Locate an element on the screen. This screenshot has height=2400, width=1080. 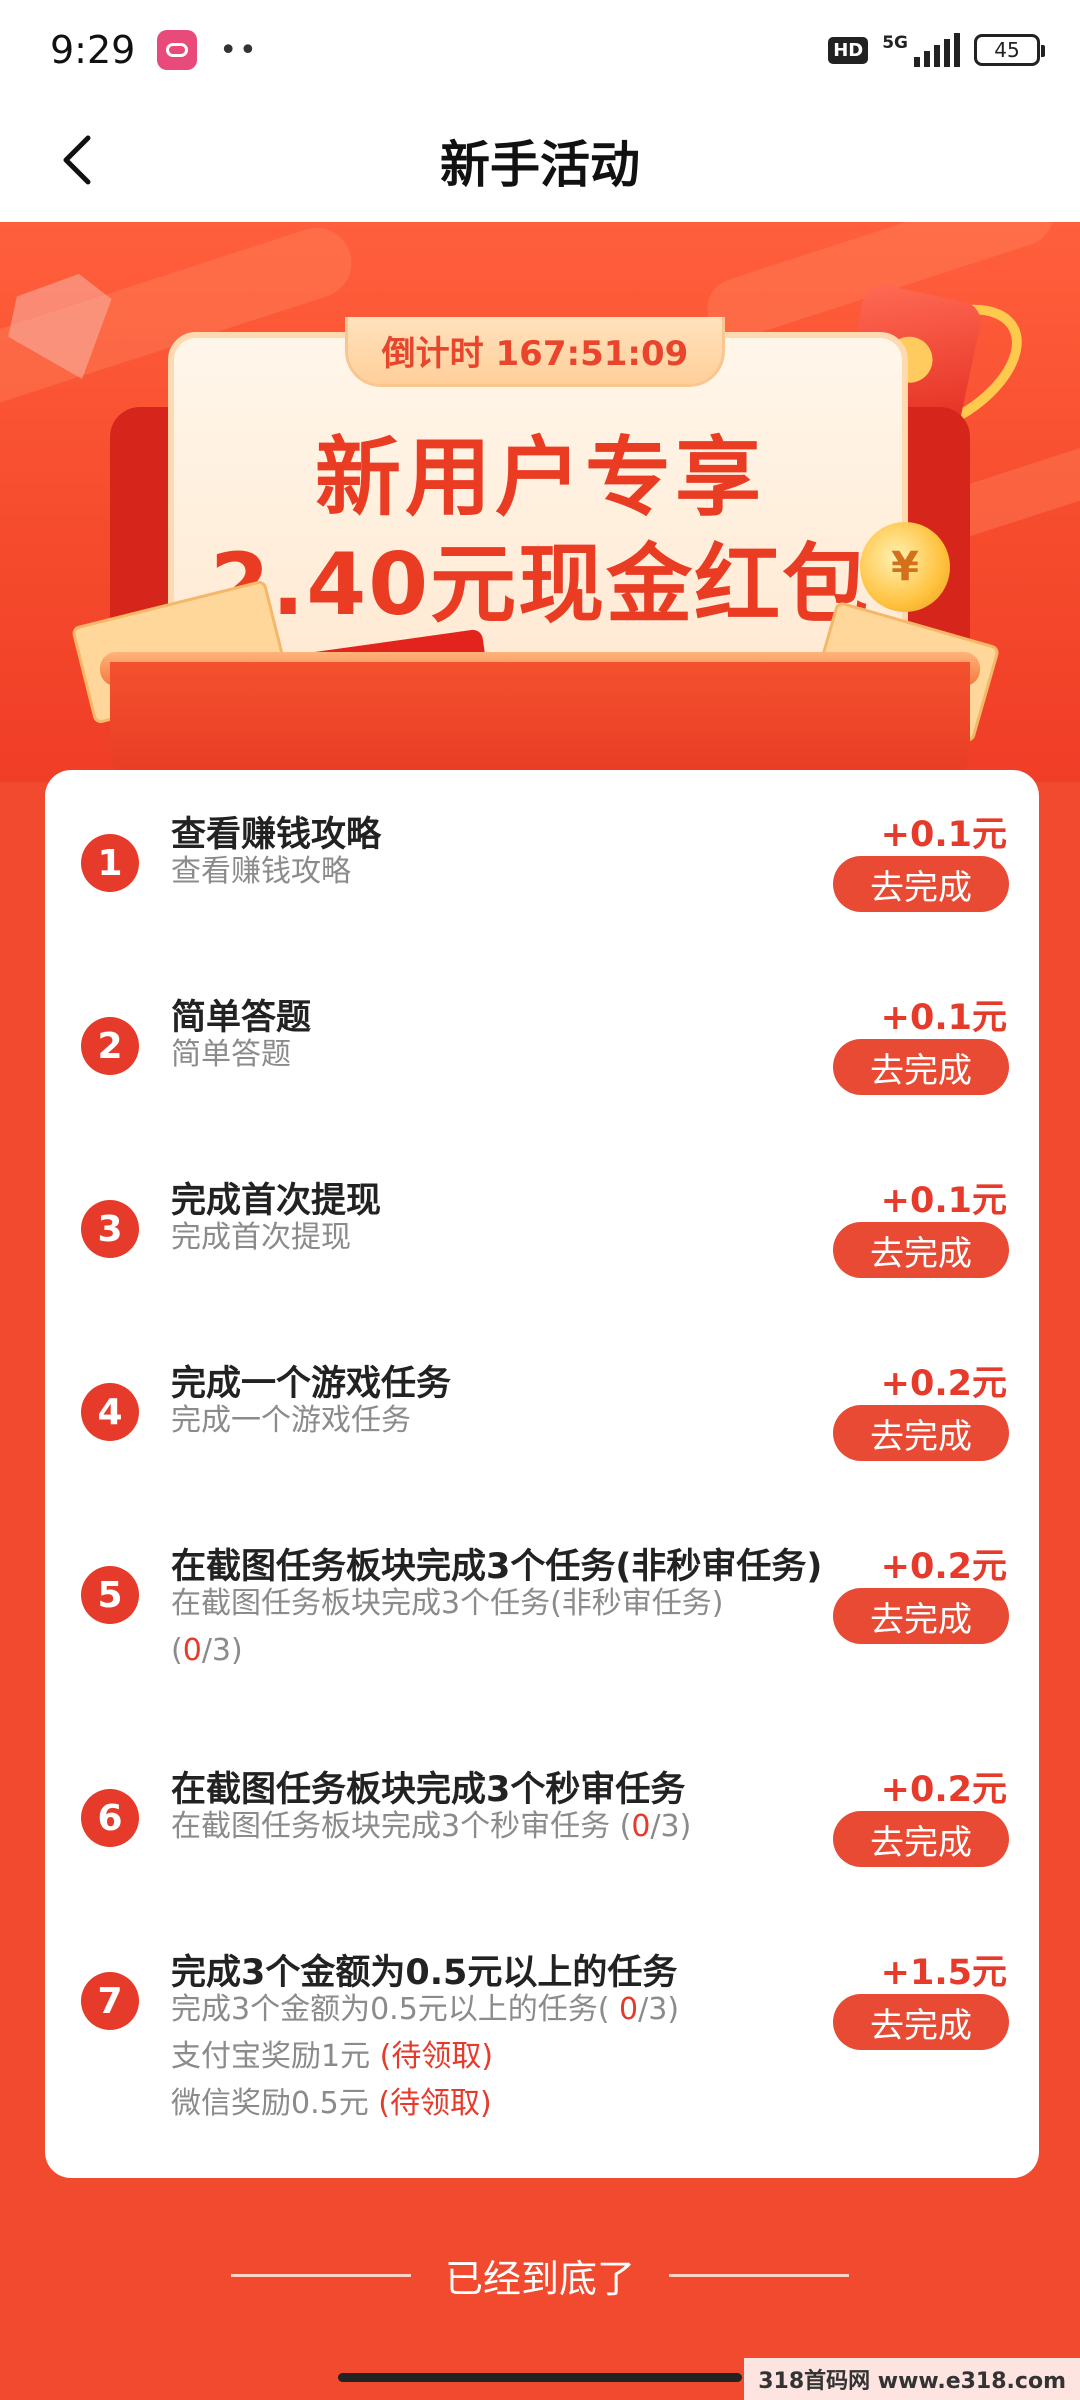
progress-open: ( is located at coordinates (177, 1650).